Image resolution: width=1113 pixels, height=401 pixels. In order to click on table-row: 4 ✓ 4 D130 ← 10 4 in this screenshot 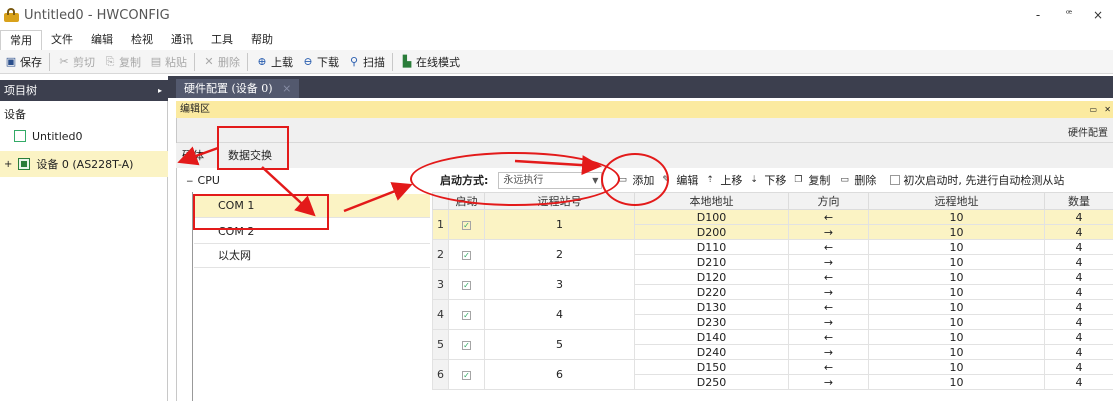, I will do `click(772, 314)`.